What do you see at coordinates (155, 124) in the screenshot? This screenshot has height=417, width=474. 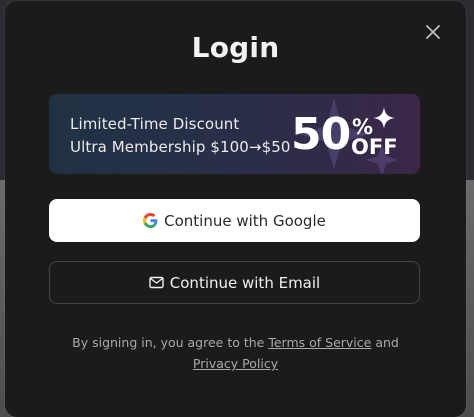 I see `promo-headline: Limited-Time Discount` at bounding box center [155, 124].